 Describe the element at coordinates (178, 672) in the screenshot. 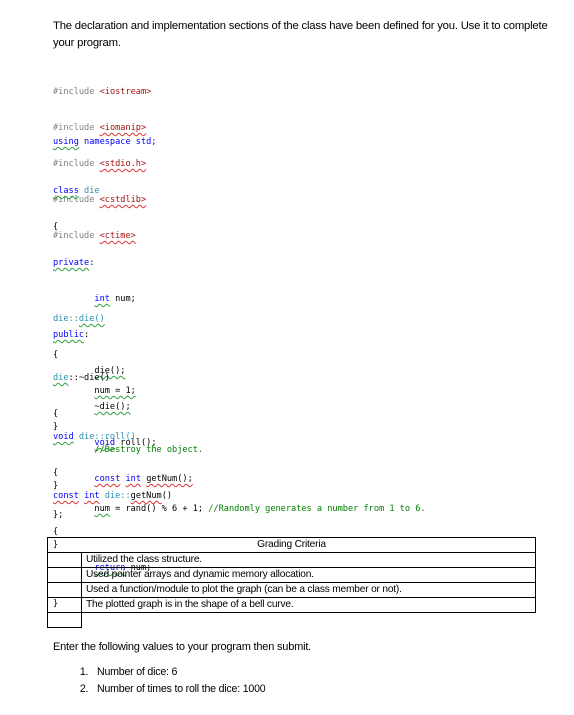

I see `list-item: Number of dice: 6` at that location.